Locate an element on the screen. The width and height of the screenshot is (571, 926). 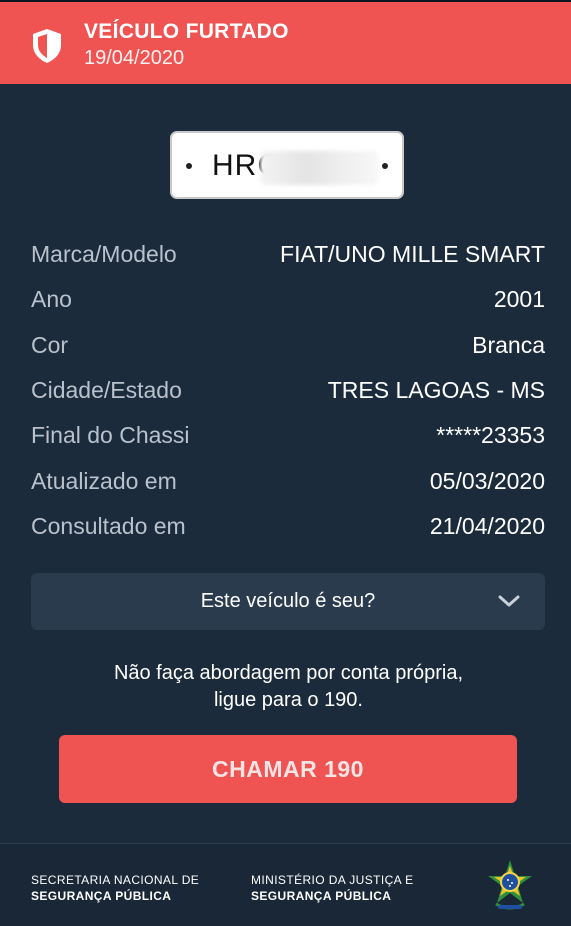
org-ministerio-line-2: SEGURANÇA PÚBLICA is located at coordinates (321, 896).